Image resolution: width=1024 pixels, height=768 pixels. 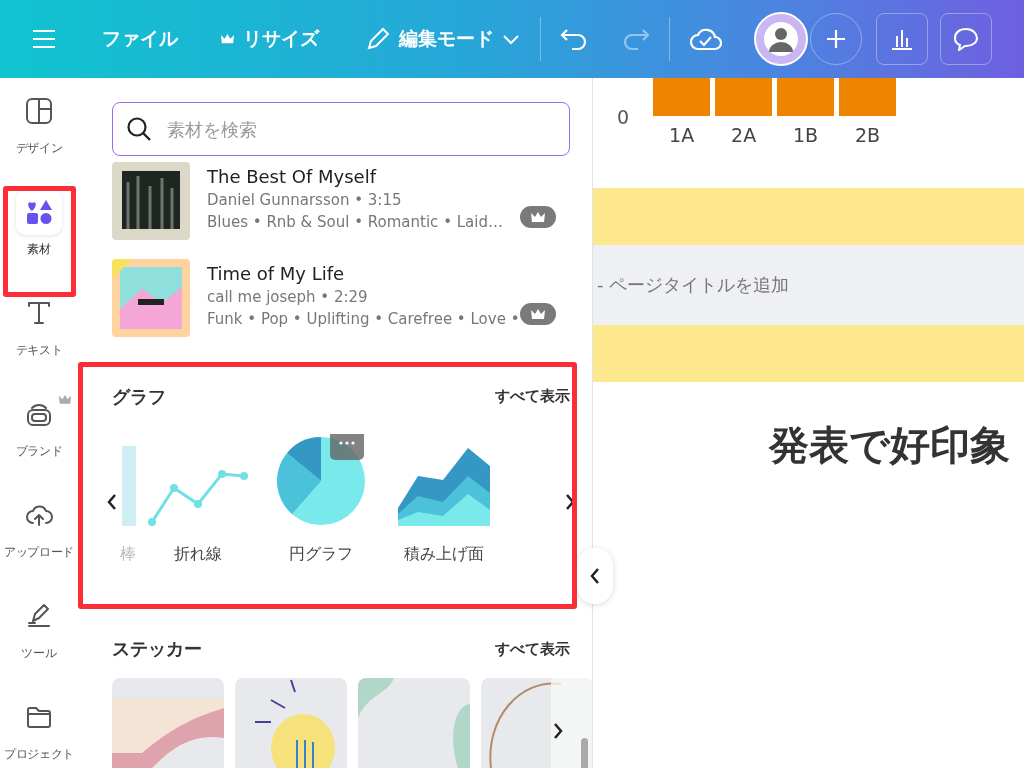 I want to click on sidebar-tab: アップロード, so click(x=39, y=532).